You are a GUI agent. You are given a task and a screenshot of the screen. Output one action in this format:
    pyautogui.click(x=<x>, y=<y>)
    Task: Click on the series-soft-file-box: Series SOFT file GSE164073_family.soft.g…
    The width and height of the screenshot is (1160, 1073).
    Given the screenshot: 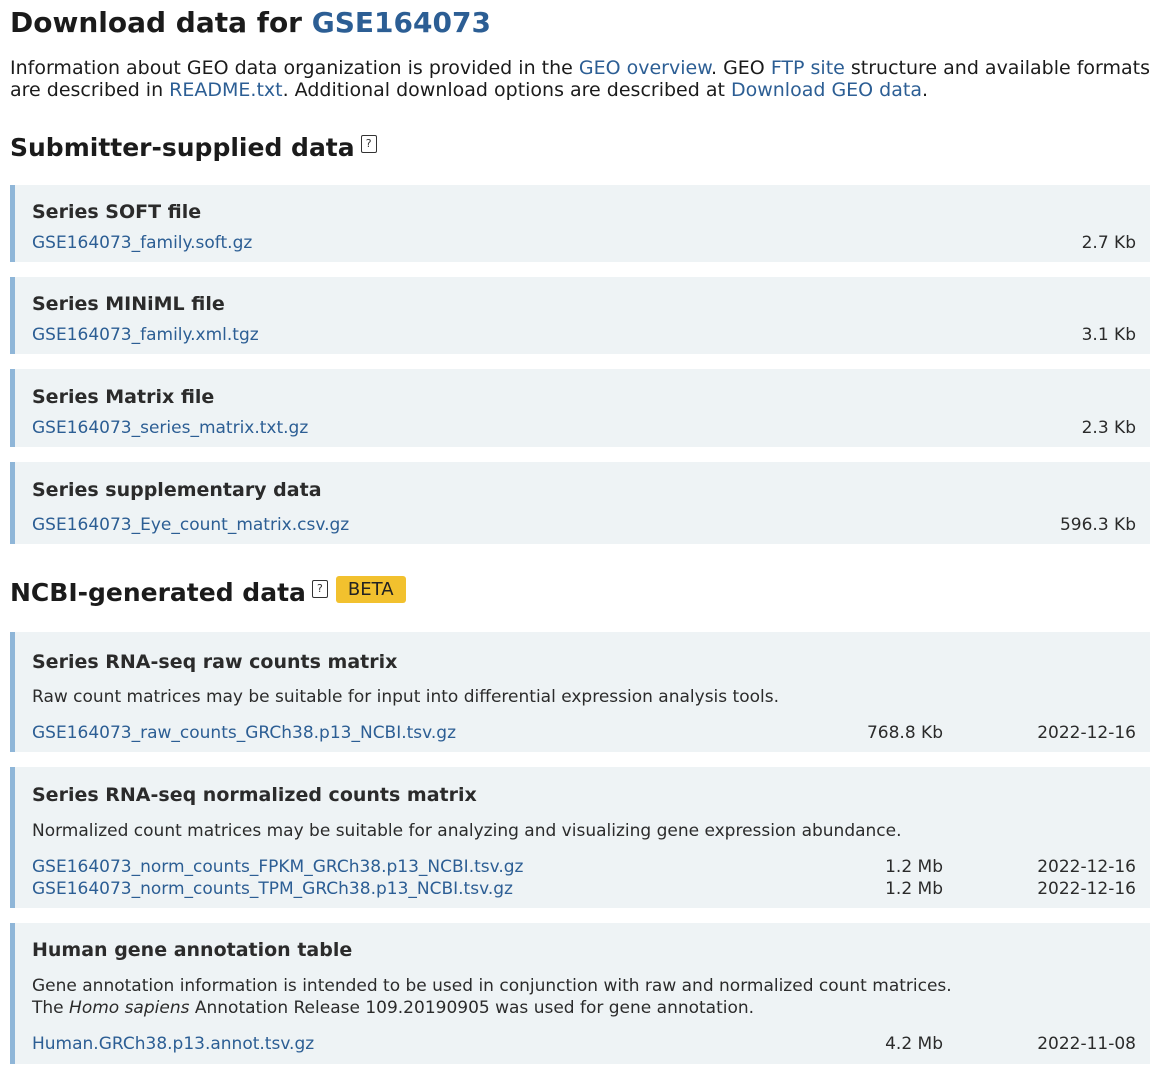 What is the action you would take?
    pyautogui.click(x=580, y=223)
    